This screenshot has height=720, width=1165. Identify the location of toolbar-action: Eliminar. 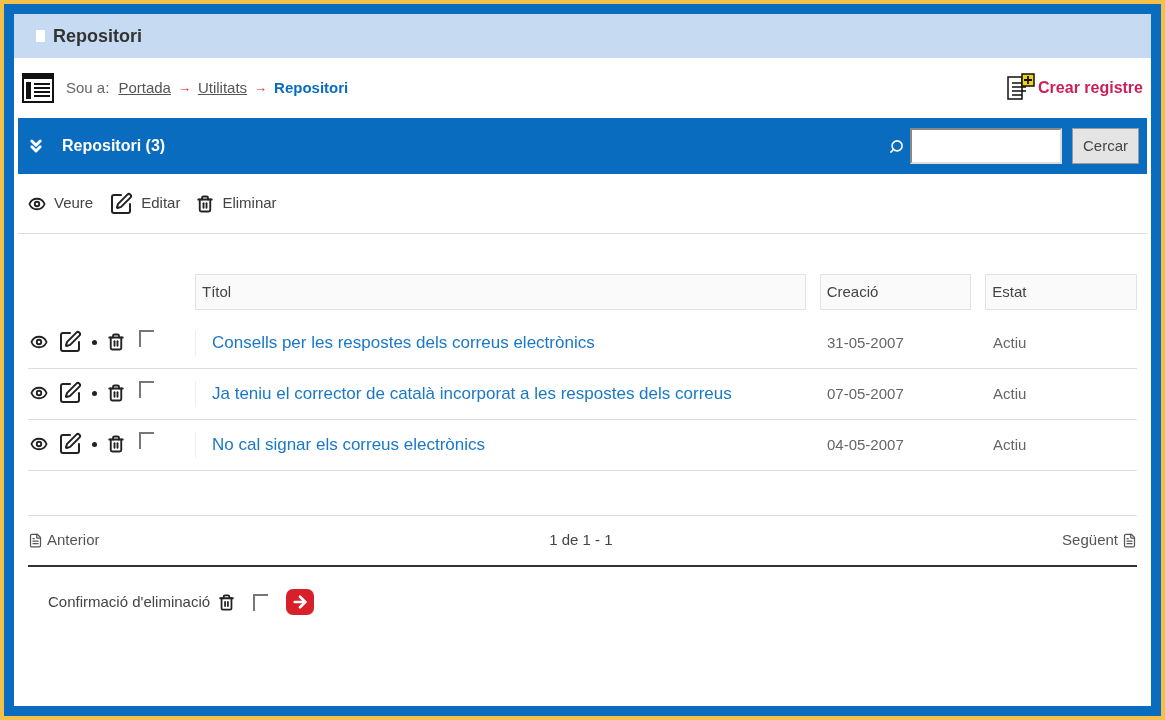
(236, 203).